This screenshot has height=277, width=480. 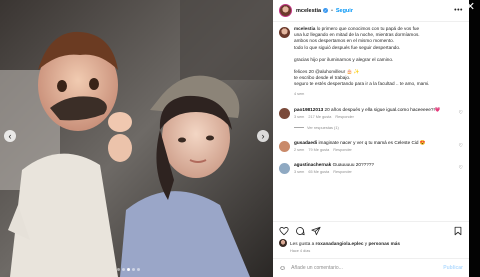 I want to click on add-comment-bar: ☺ Publicar, so click(x=371, y=267).